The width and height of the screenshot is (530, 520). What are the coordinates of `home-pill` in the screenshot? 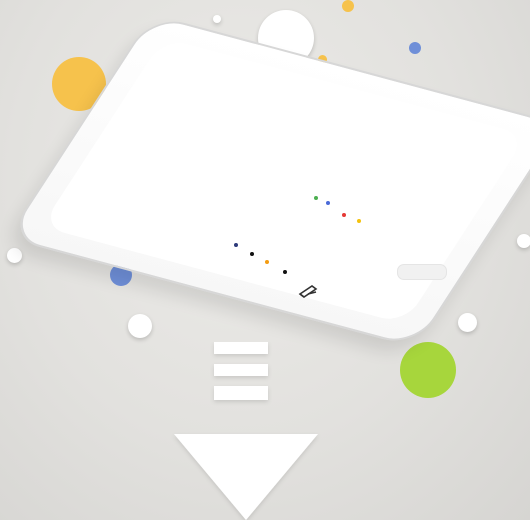 It's located at (422, 272).